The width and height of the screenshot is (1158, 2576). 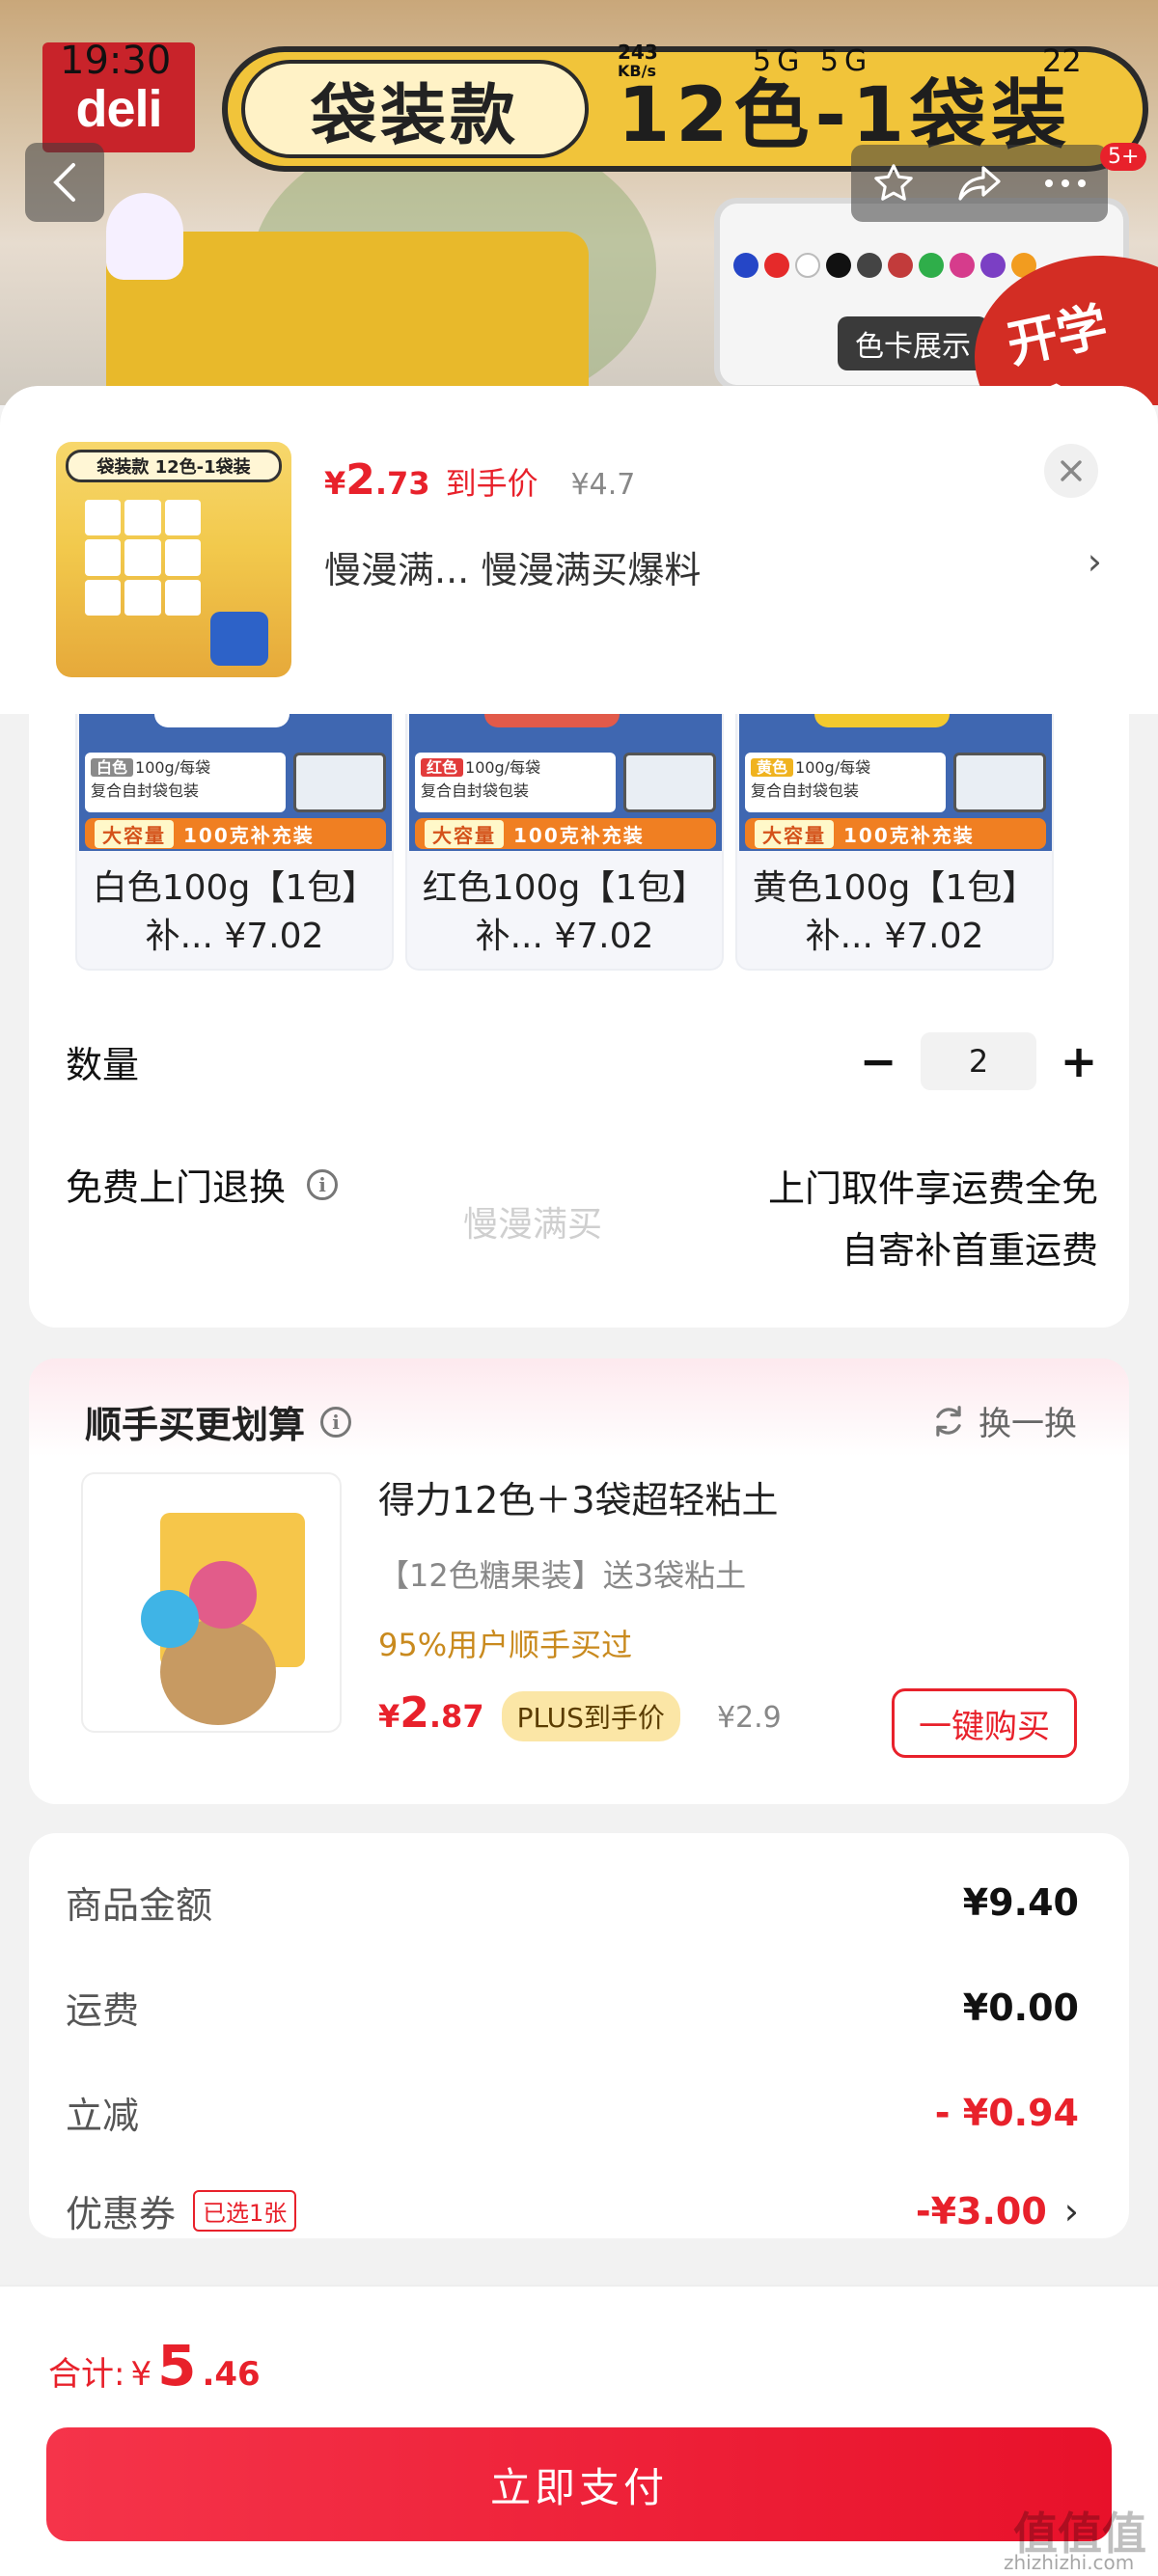 I want to click on selected-spec-row: 慢漫满... 慢漫满买爆料 ›, so click(x=713, y=567).